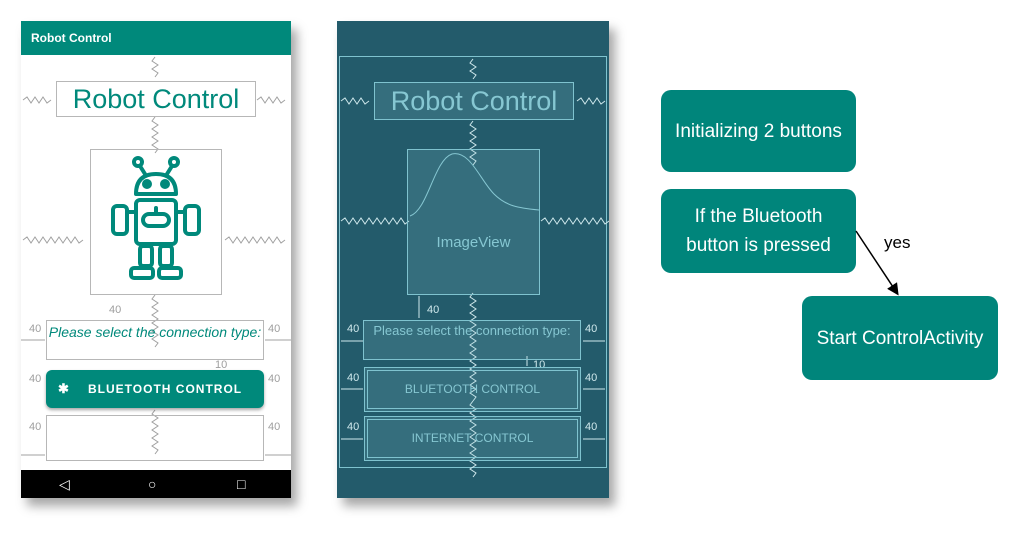 The width and height of the screenshot is (1026, 540). I want to click on internet-control-placeholder, so click(155, 438).